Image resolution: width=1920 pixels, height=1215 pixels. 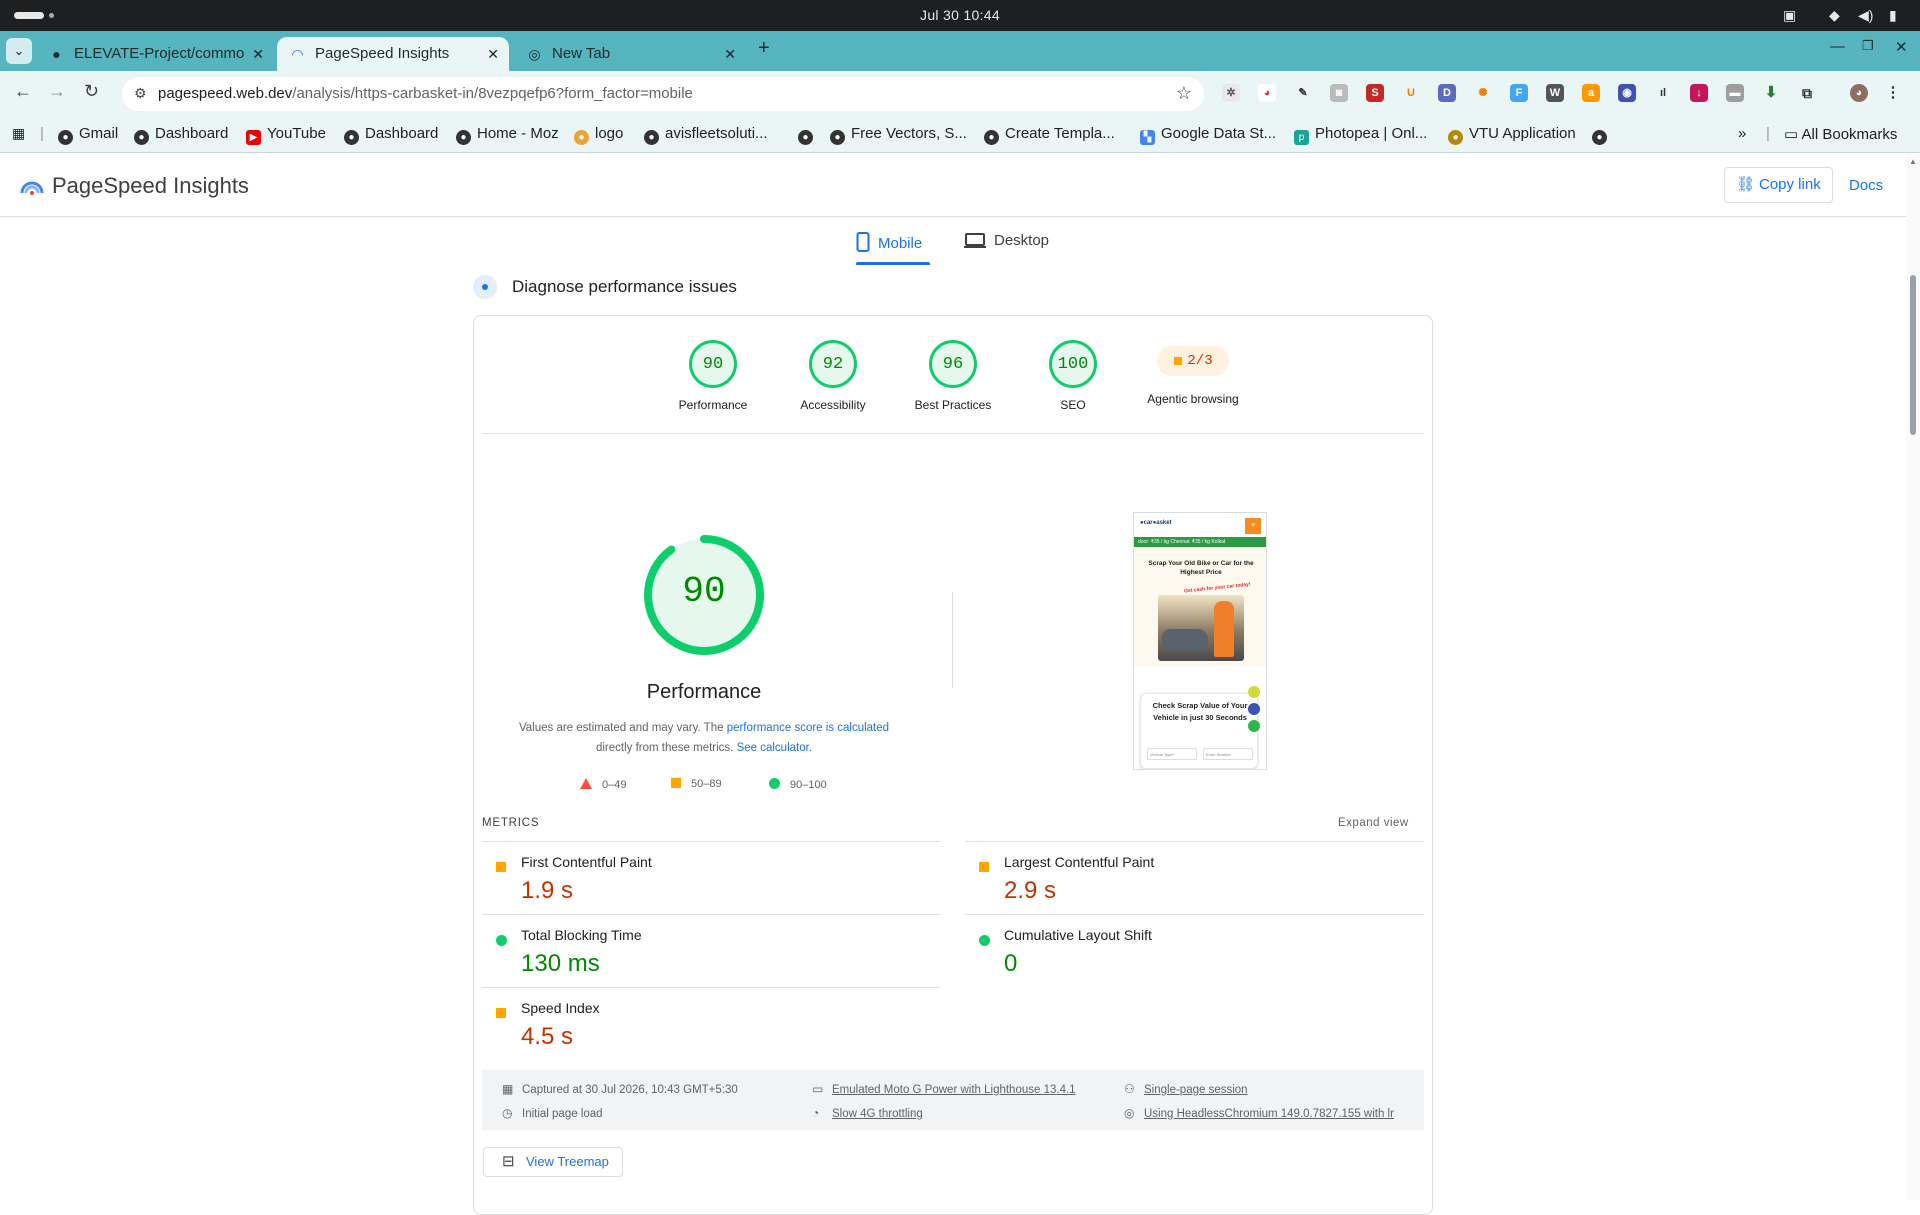 I want to click on carbasket-logo: ●car●asket, so click(x=1156, y=523).